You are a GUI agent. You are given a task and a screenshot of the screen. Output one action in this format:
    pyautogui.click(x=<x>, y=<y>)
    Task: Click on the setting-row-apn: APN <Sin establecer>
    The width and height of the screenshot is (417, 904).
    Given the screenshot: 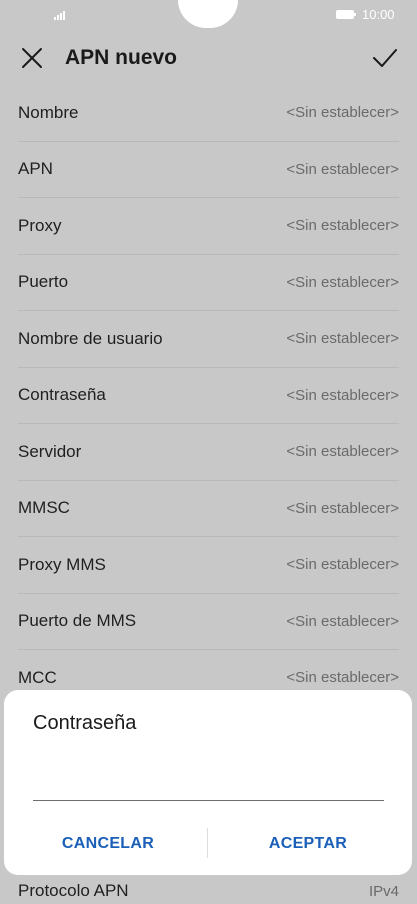 What is the action you would take?
    pyautogui.click(x=208, y=170)
    